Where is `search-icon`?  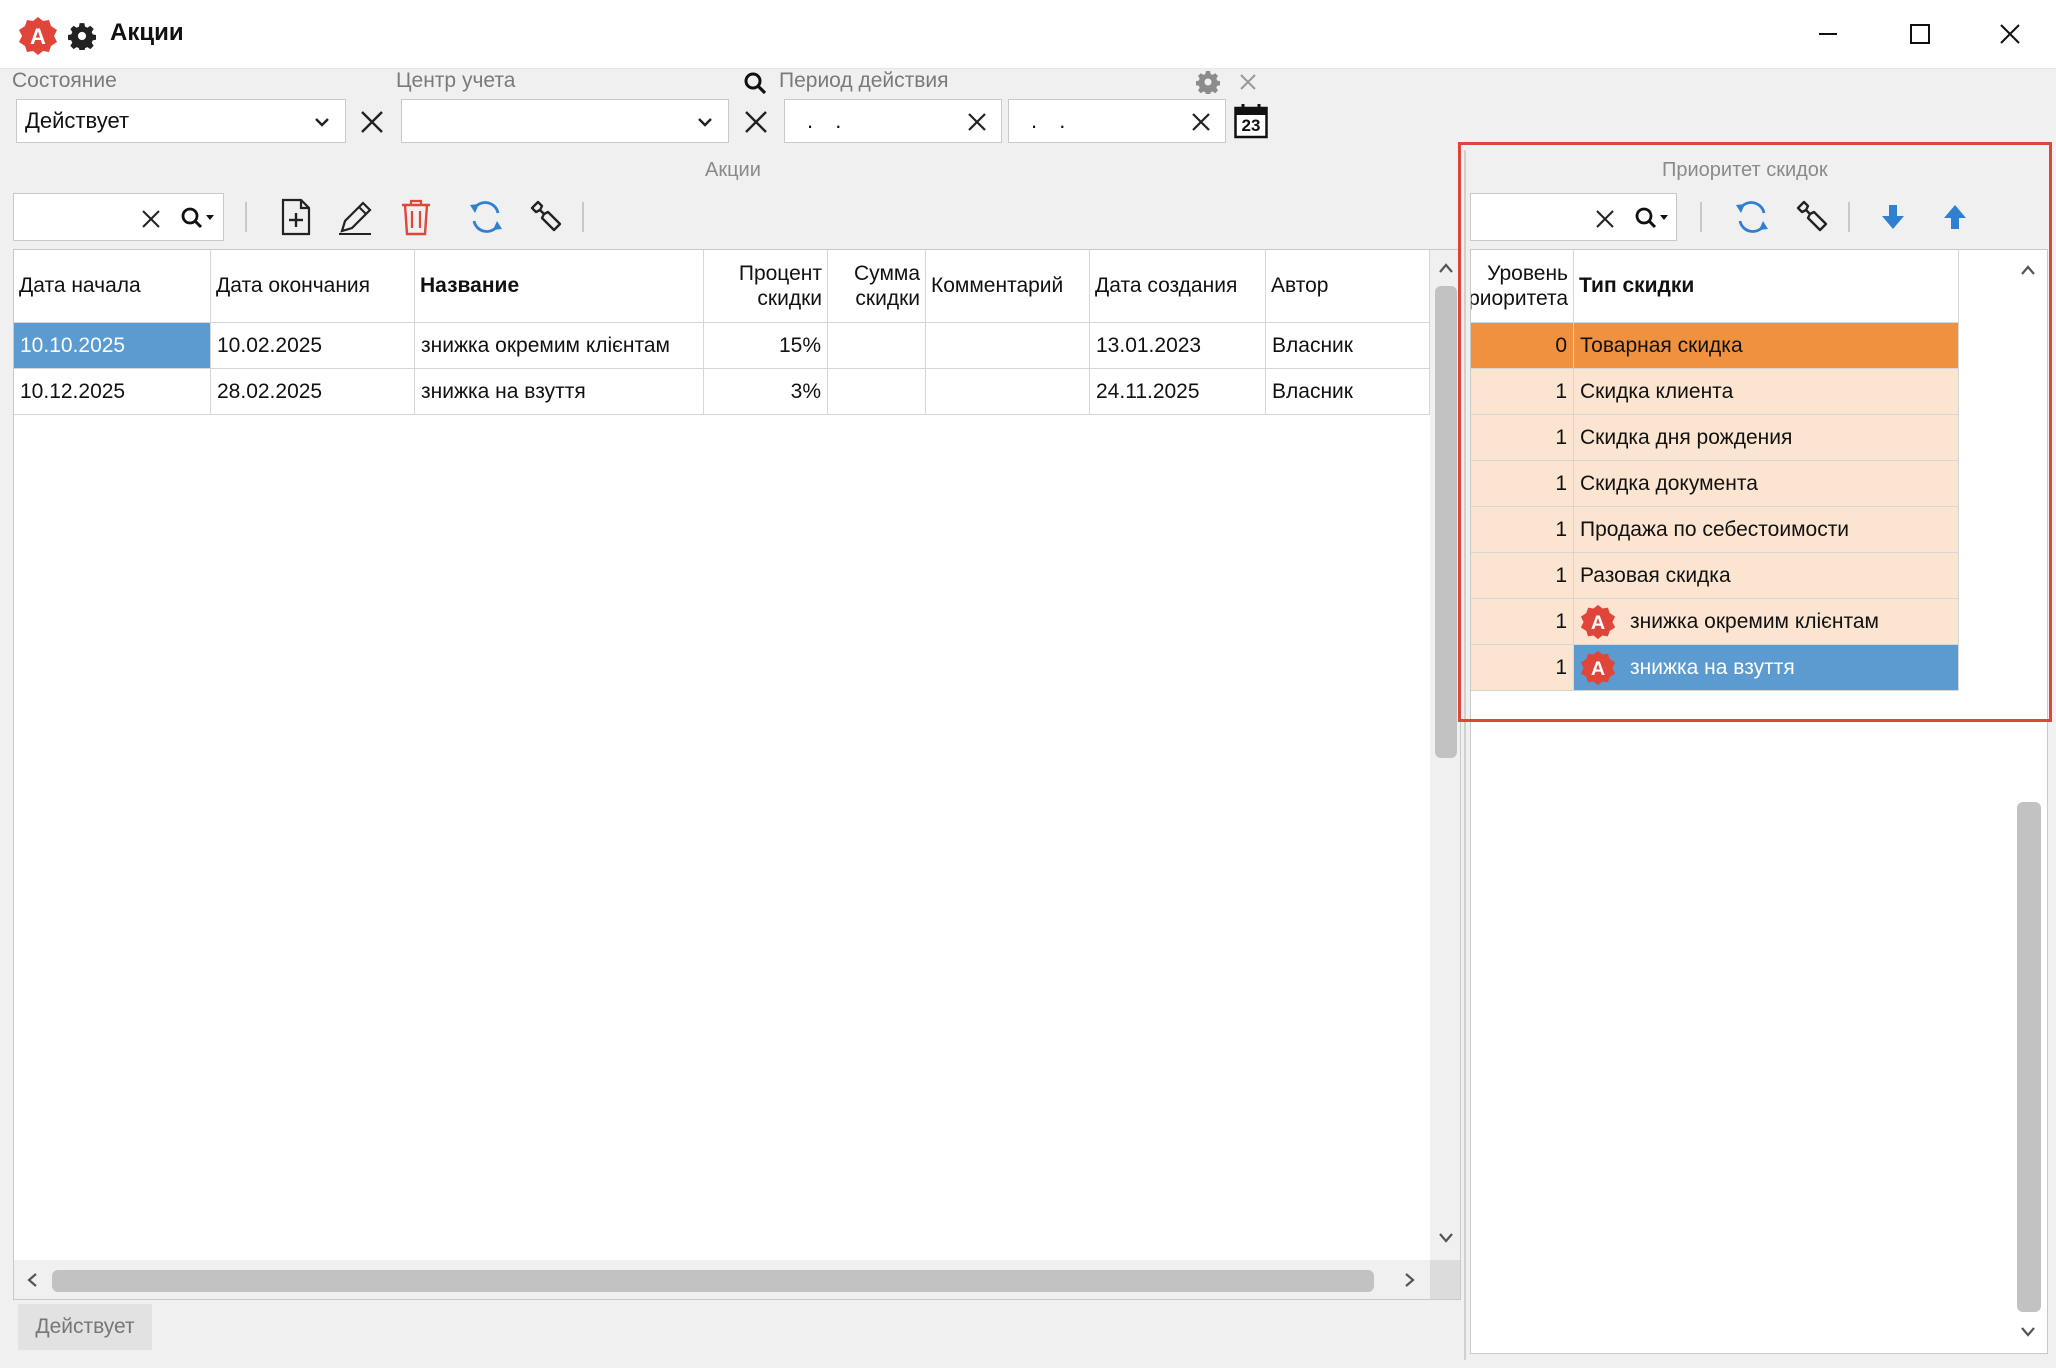
search-icon is located at coordinates (755, 83).